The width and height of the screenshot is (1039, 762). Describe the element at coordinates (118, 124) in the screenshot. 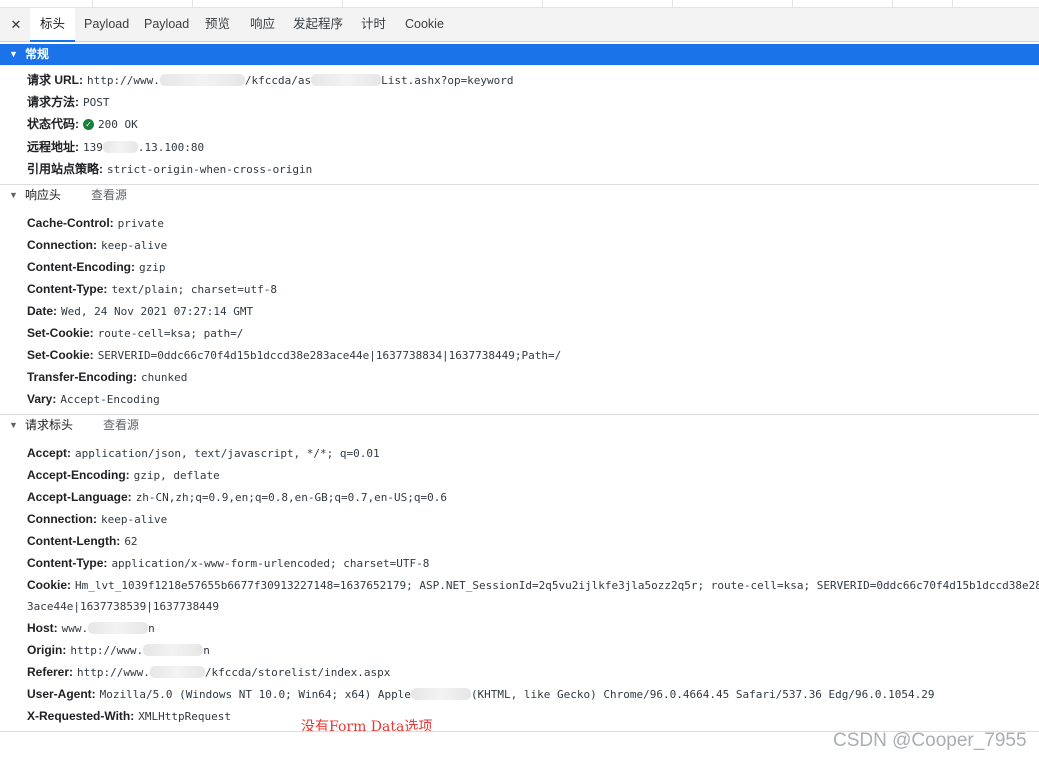

I see `row-value: 200 OK` at that location.